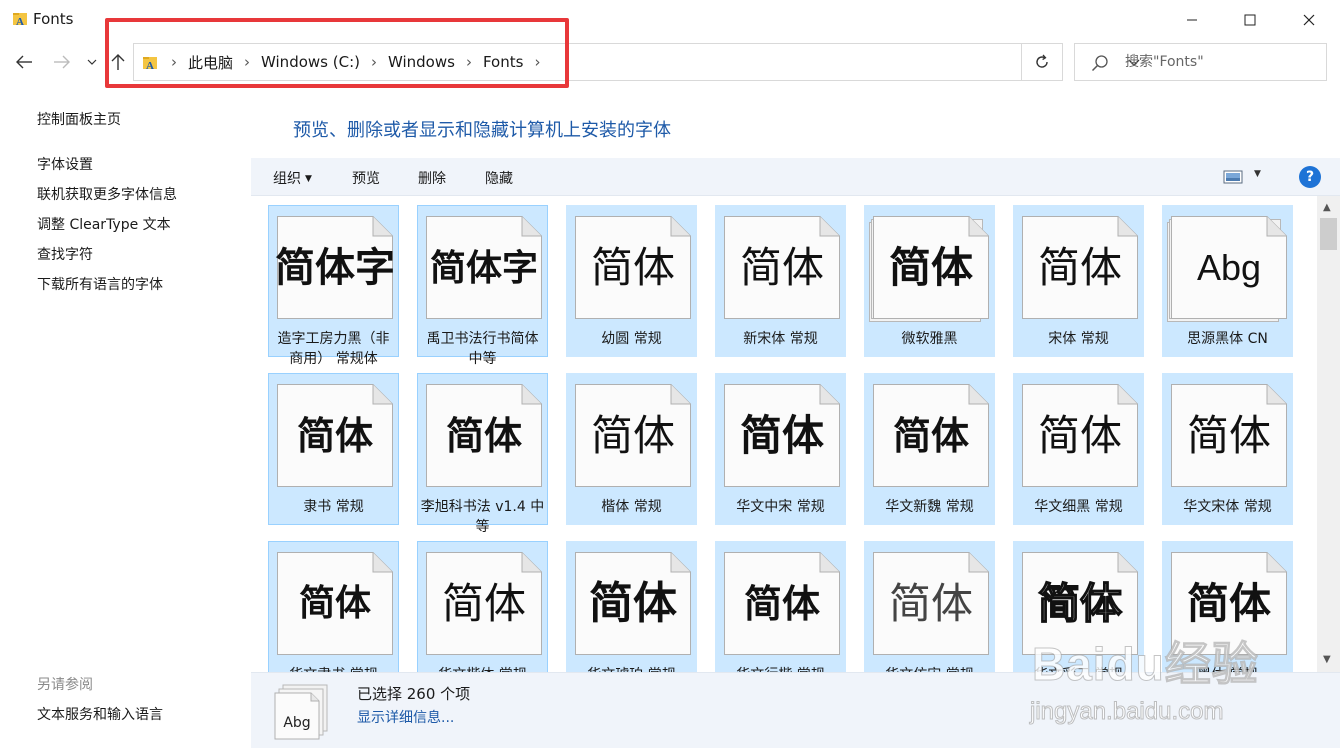 This screenshot has width=1340, height=748. What do you see at coordinates (100, 284) in the screenshot?
I see `sidebar-link-download-all-fonts: 下载所有语言的字体` at bounding box center [100, 284].